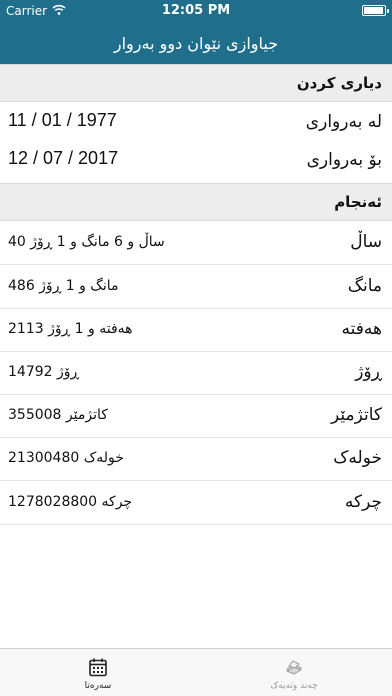  I want to click on input-section-header: دیاری کردن, so click(196, 83).